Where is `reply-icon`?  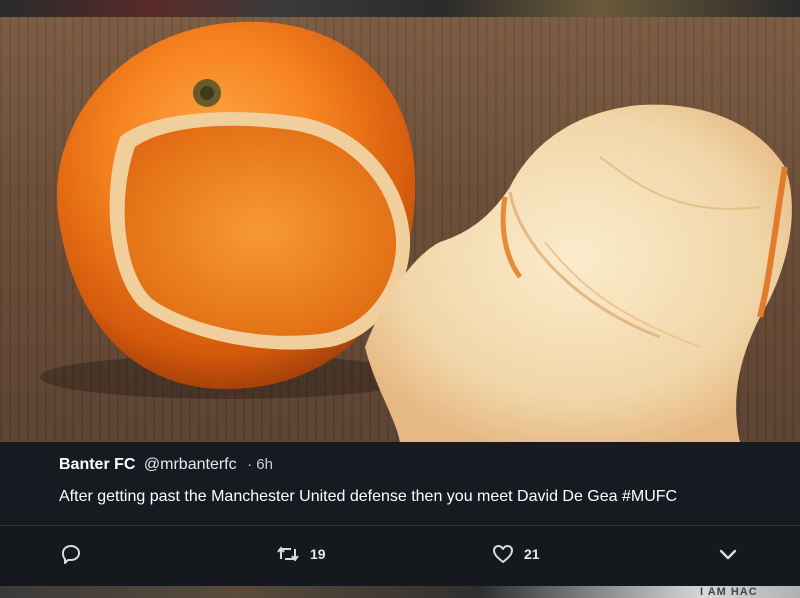 reply-icon is located at coordinates (71, 554).